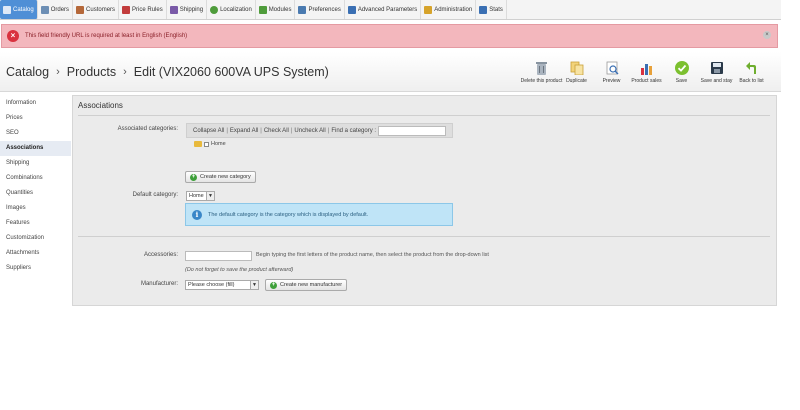 The height and width of the screenshot is (410, 800). What do you see at coordinates (491, 9) in the screenshot?
I see `nav-tab-stats: Stats` at bounding box center [491, 9].